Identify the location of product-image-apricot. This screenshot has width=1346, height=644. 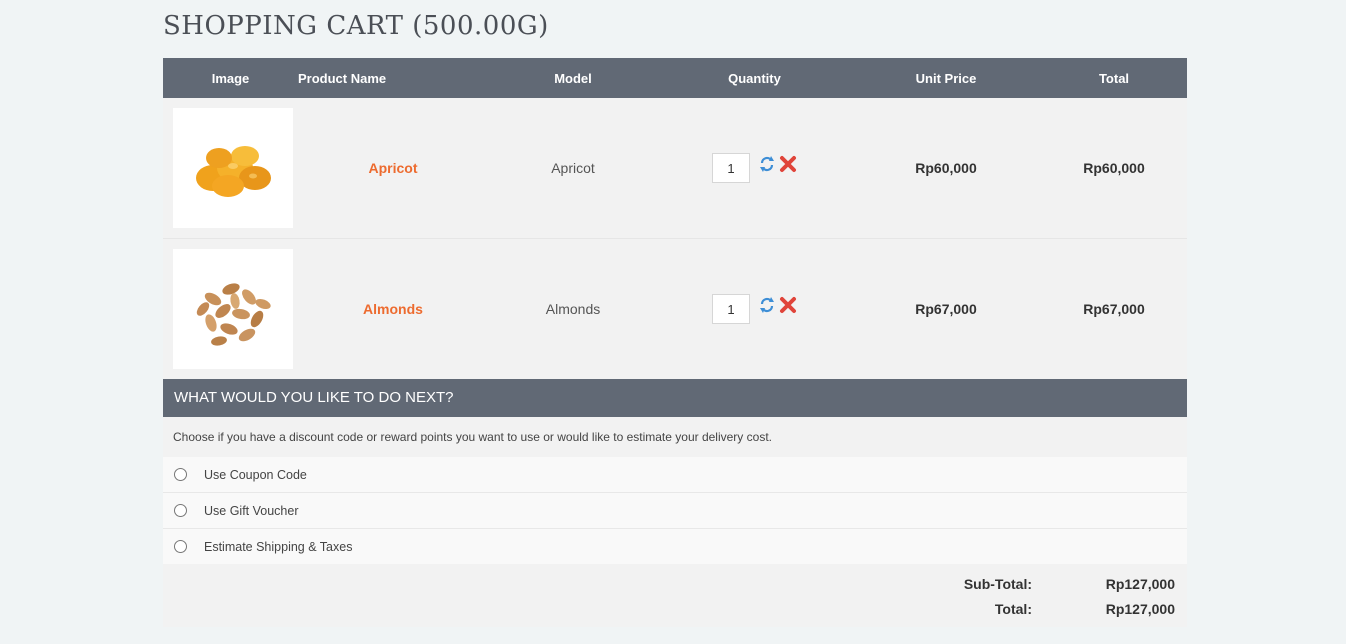
(233, 168).